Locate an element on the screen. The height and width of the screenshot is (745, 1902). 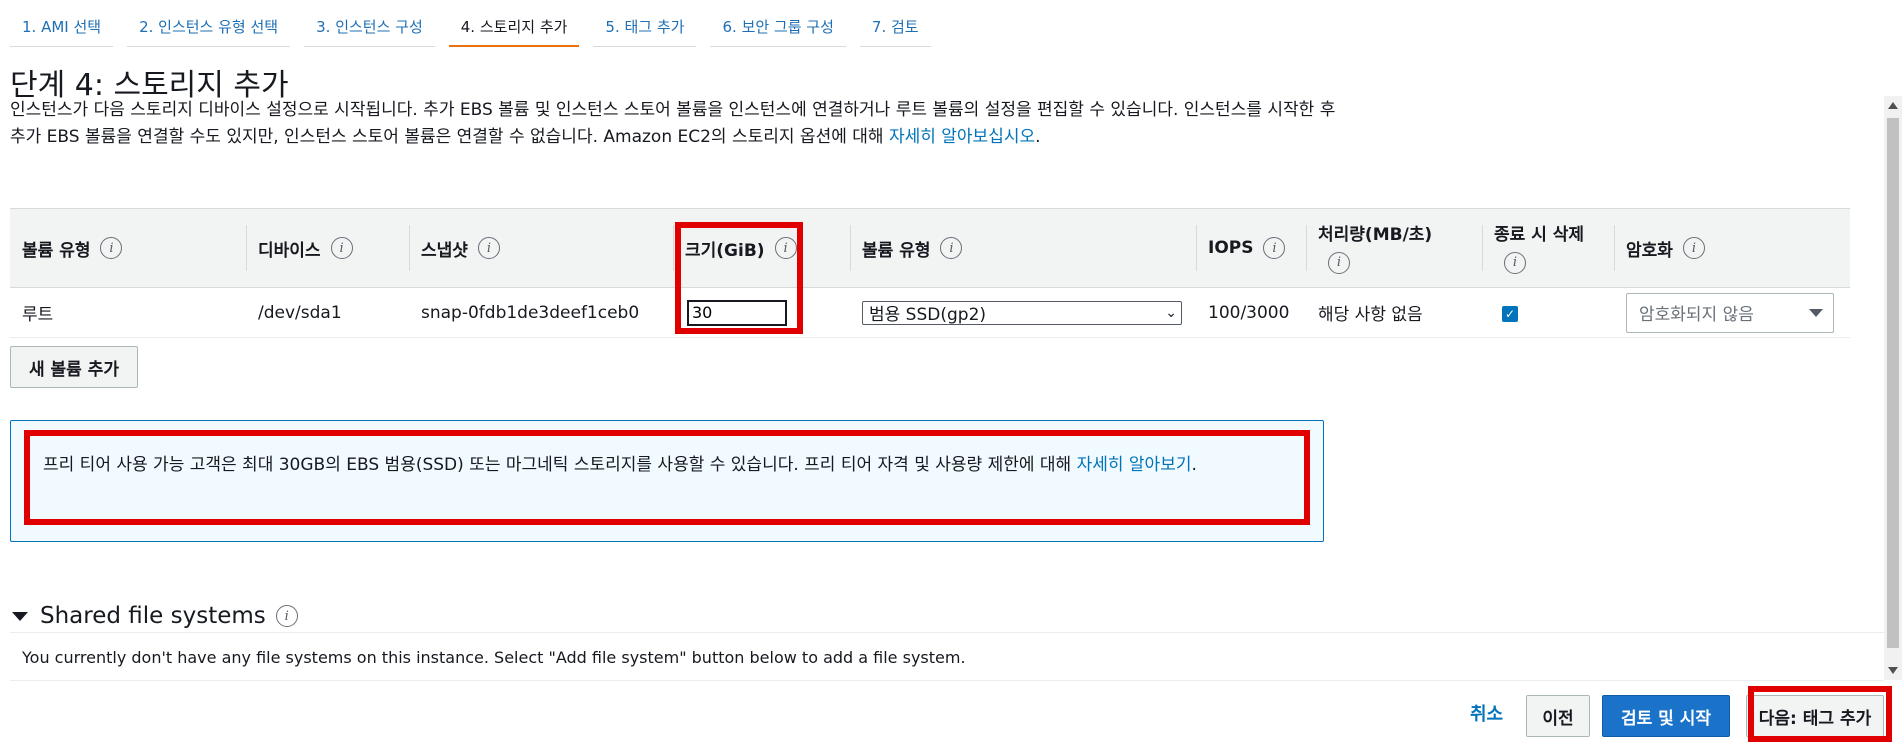
scroll-down-icon is located at coordinates (1893, 670).